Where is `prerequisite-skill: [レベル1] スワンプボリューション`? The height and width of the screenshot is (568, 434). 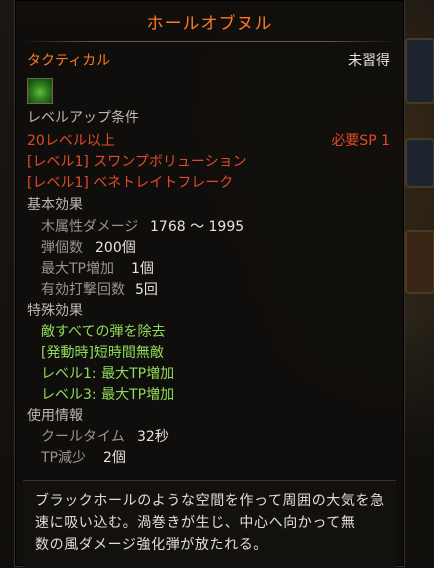 prerequisite-skill: [レベル1] スワンプボリューション is located at coordinates (137, 162).